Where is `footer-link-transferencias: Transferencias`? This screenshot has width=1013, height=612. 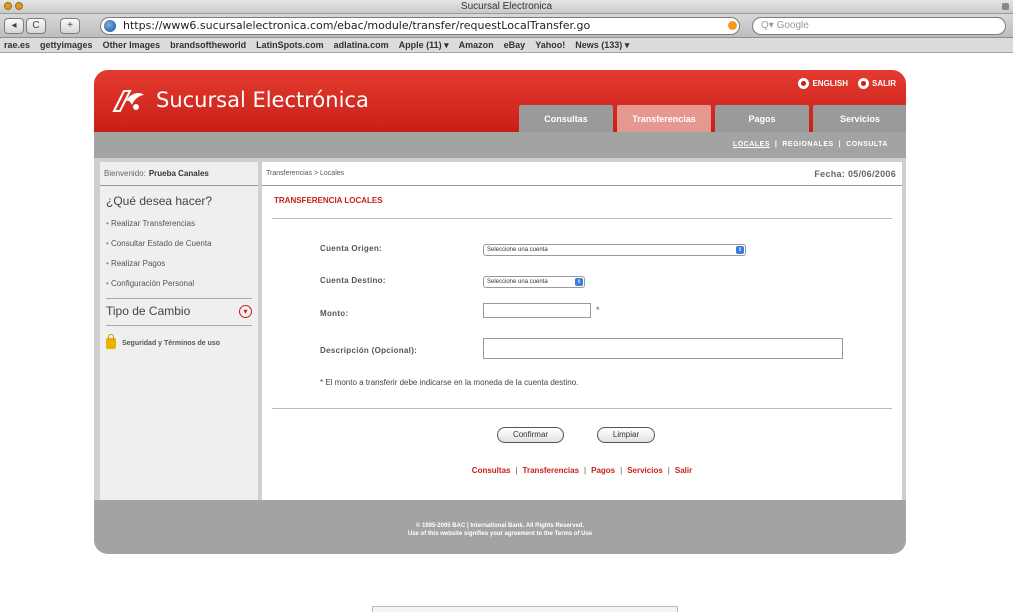 footer-link-transferencias: Transferencias is located at coordinates (551, 470).